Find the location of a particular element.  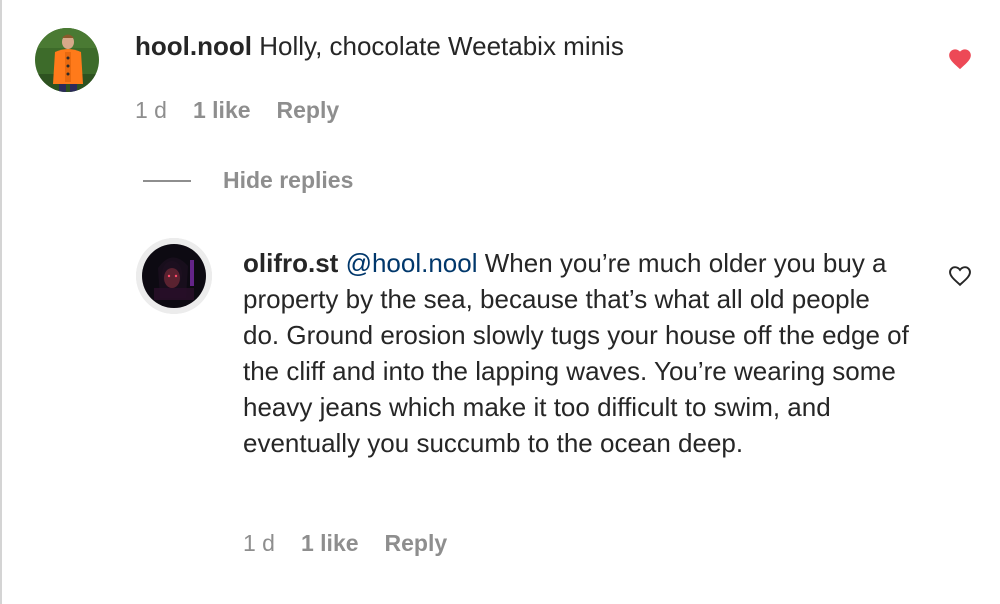

heart-filled-icon is located at coordinates (960, 58).